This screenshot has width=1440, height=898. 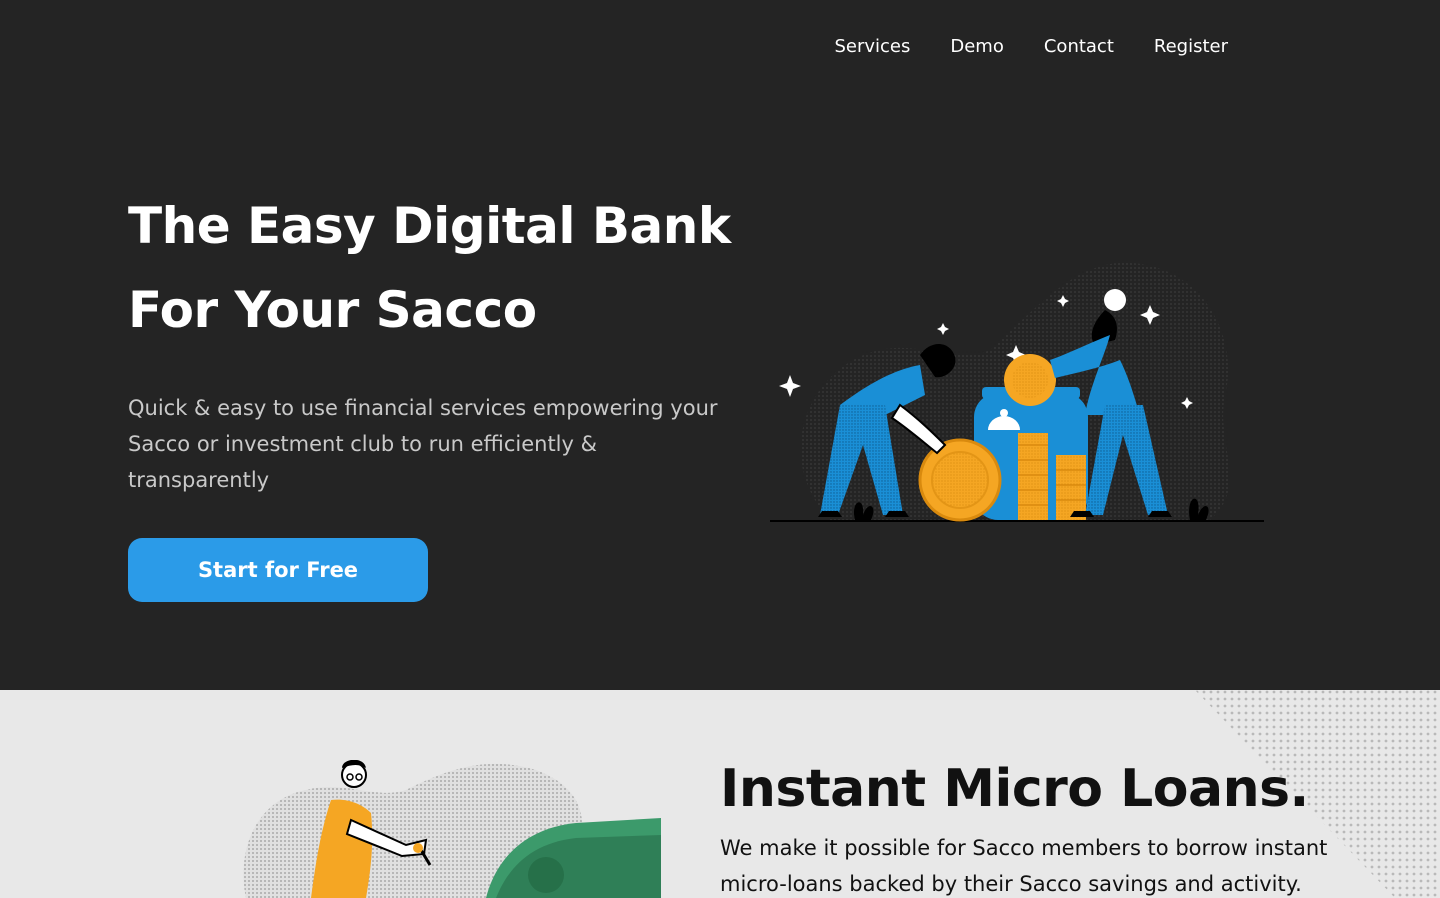 I want to click on nav-services-link: Services, so click(x=872, y=47).